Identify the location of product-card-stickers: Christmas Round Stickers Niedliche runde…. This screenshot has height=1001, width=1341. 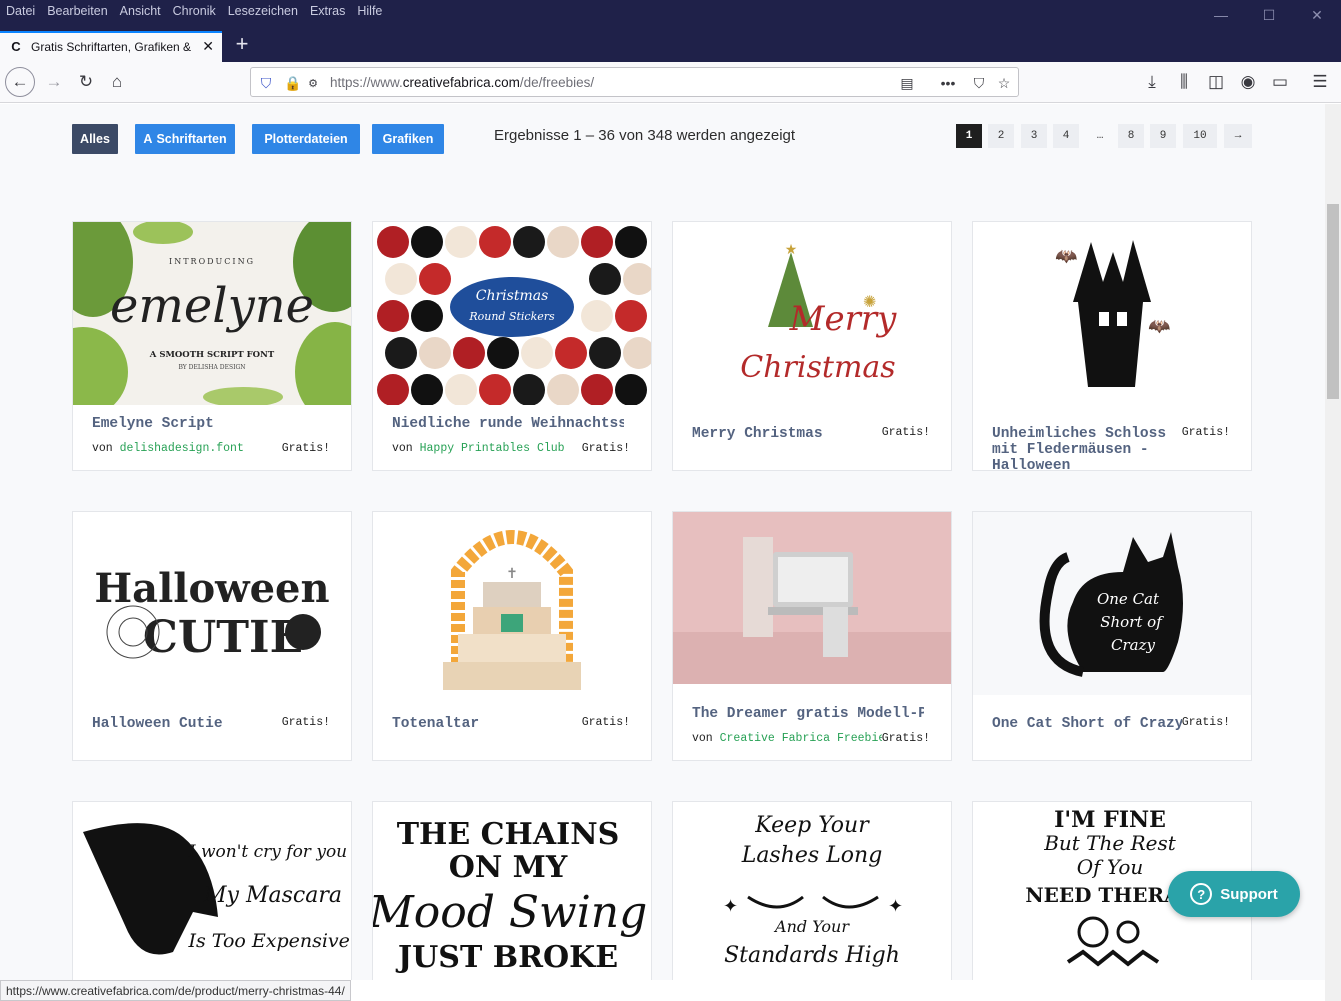
(512, 346).